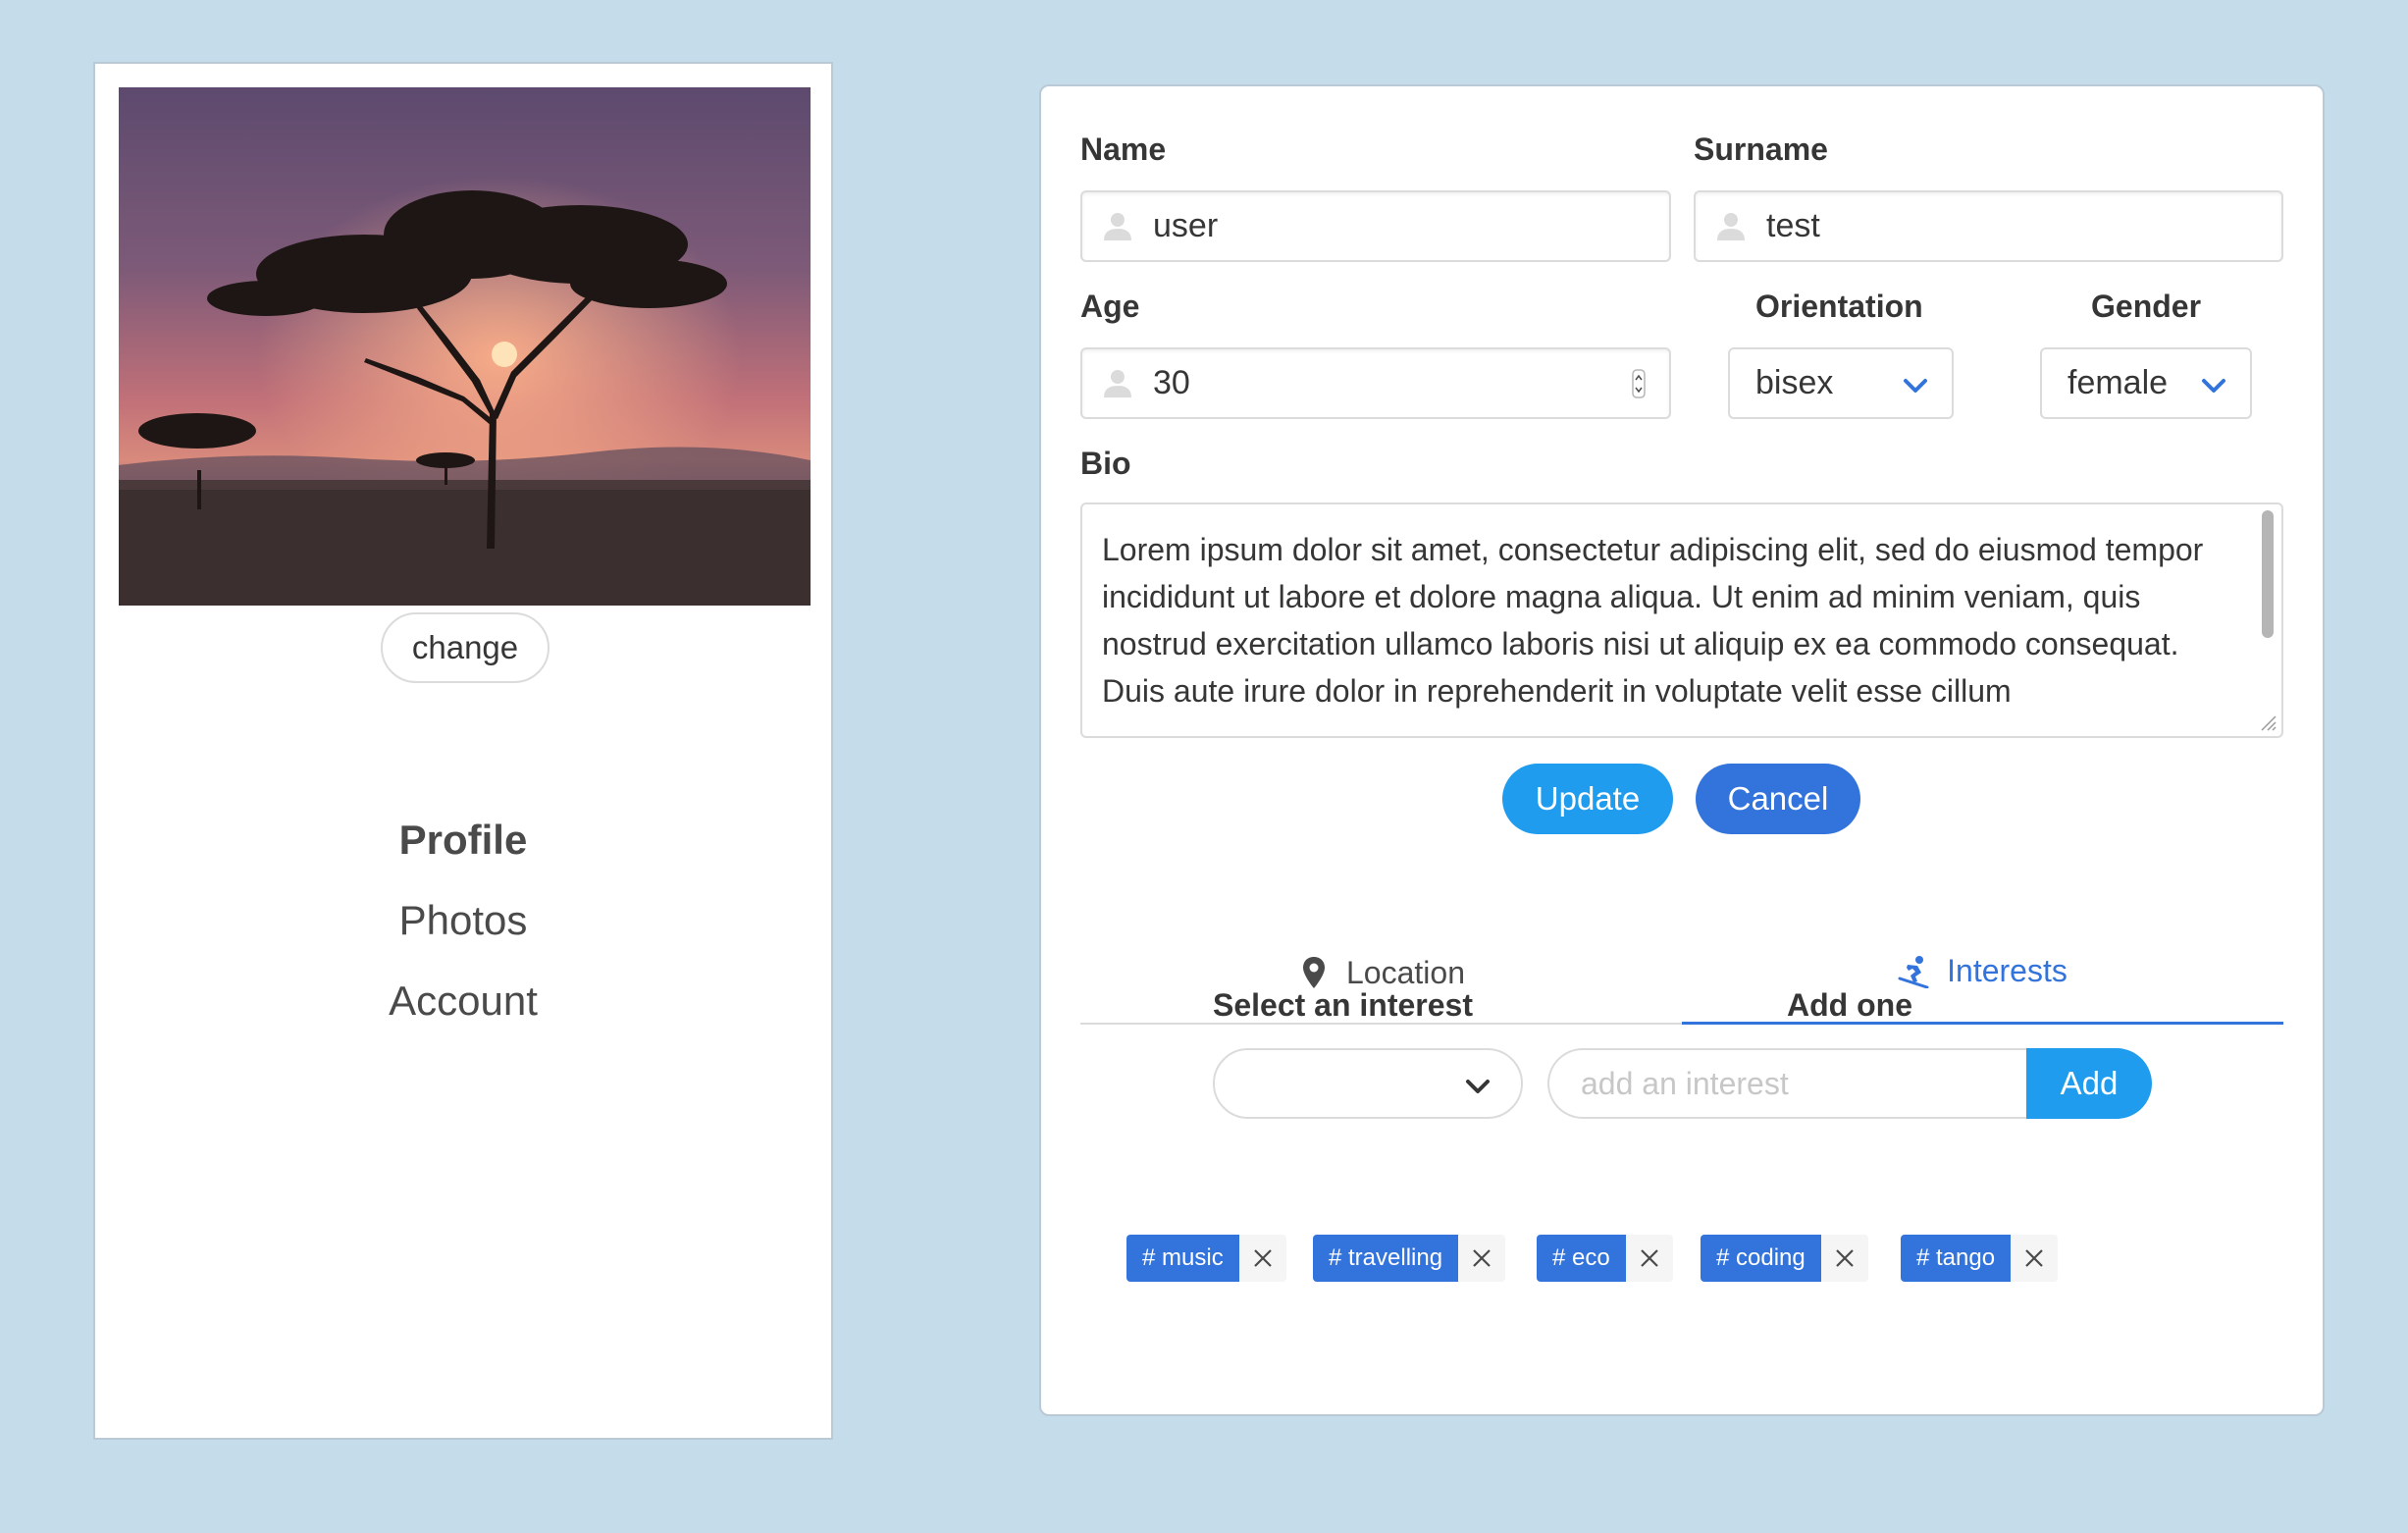 The width and height of the screenshot is (2408, 1533). I want to click on age-field: 30, so click(1375, 383).